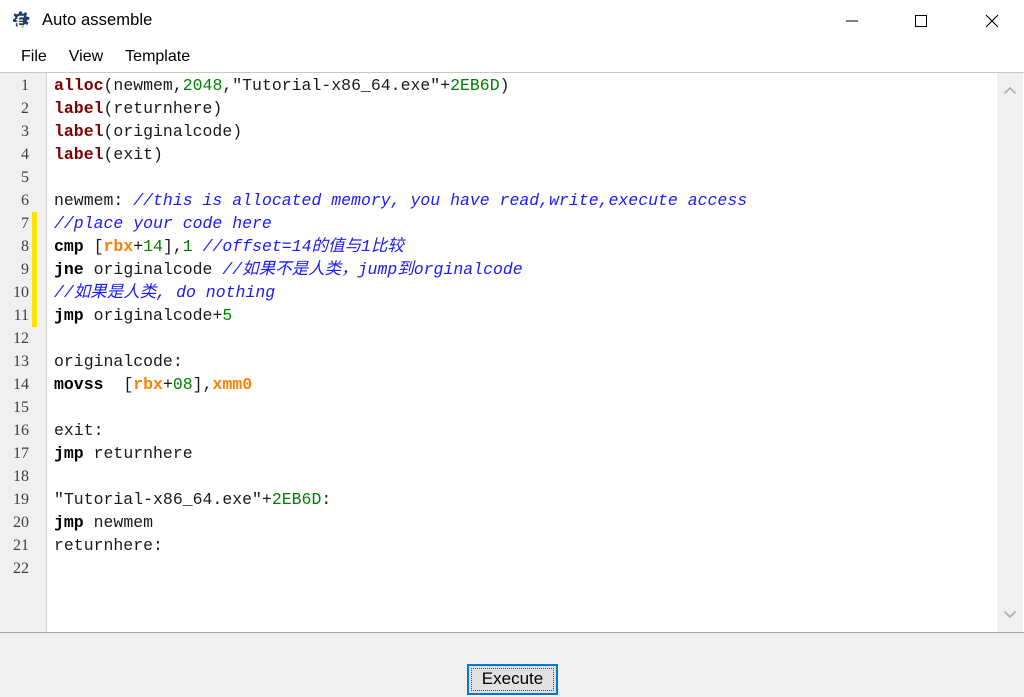  I want to click on code-line: label(returnhere), so click(138, 108).